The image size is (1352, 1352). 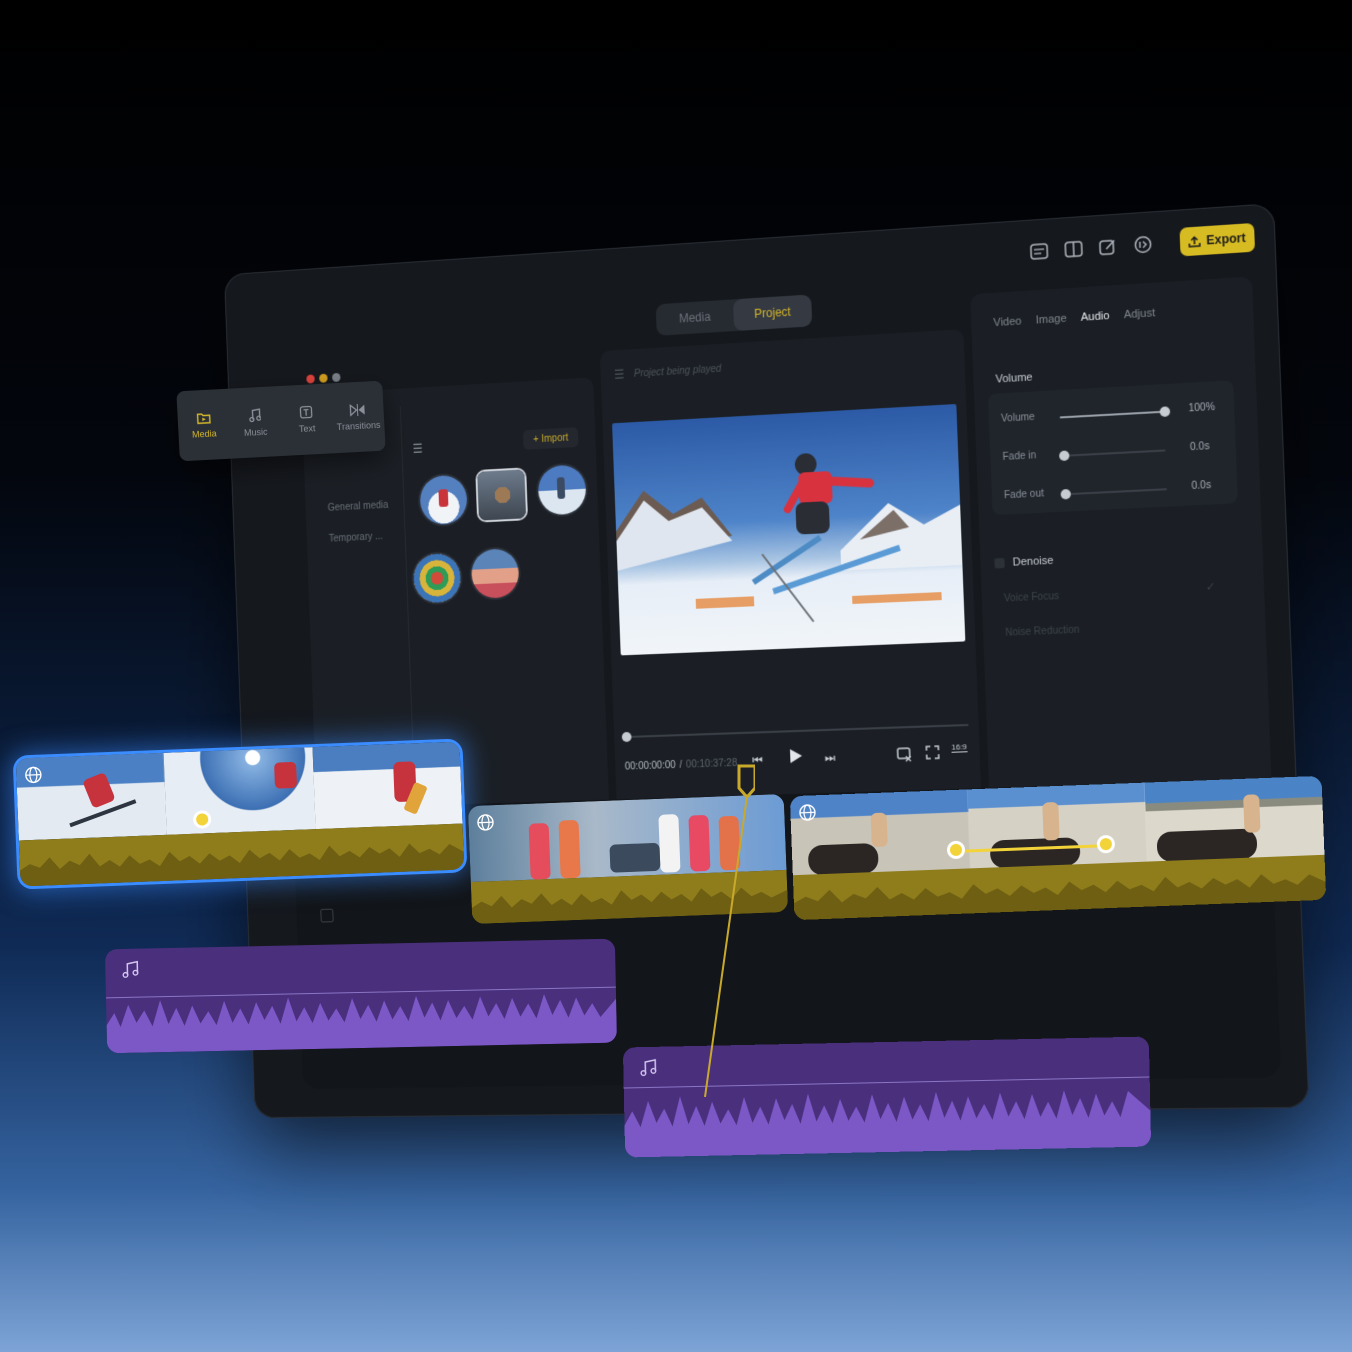 What do you see at coordinates (695, 317) in the screenshot?
I see `tab-media: Media` at bounding box center [695, 317].